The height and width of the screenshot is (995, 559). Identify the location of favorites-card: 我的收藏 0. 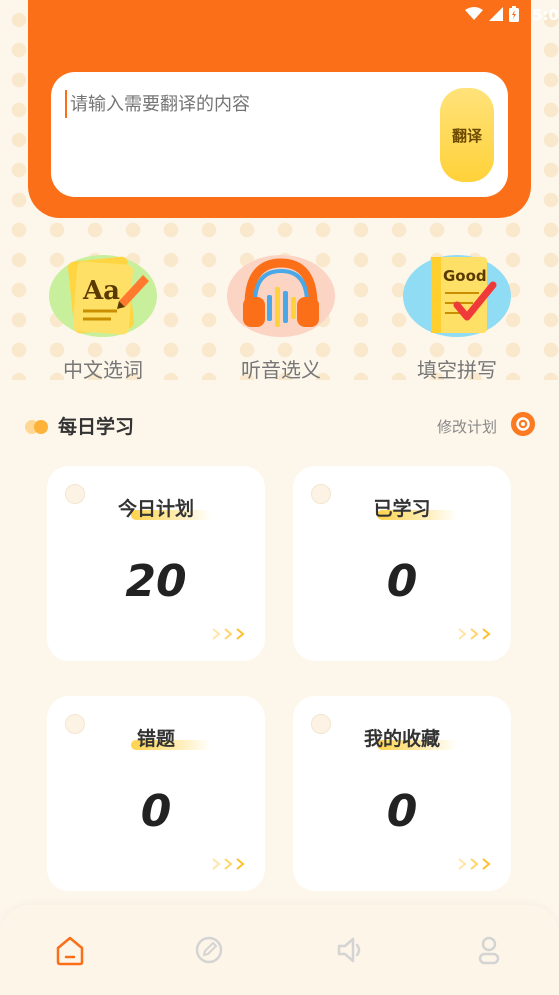
(402, 793).